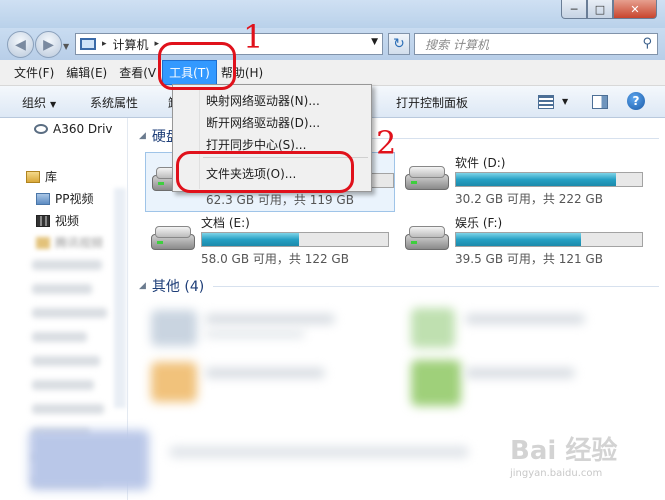 The width and height of the screenshot is (665, 500). I want to click on annotation-oval-tools-menu, so click(197, 66).